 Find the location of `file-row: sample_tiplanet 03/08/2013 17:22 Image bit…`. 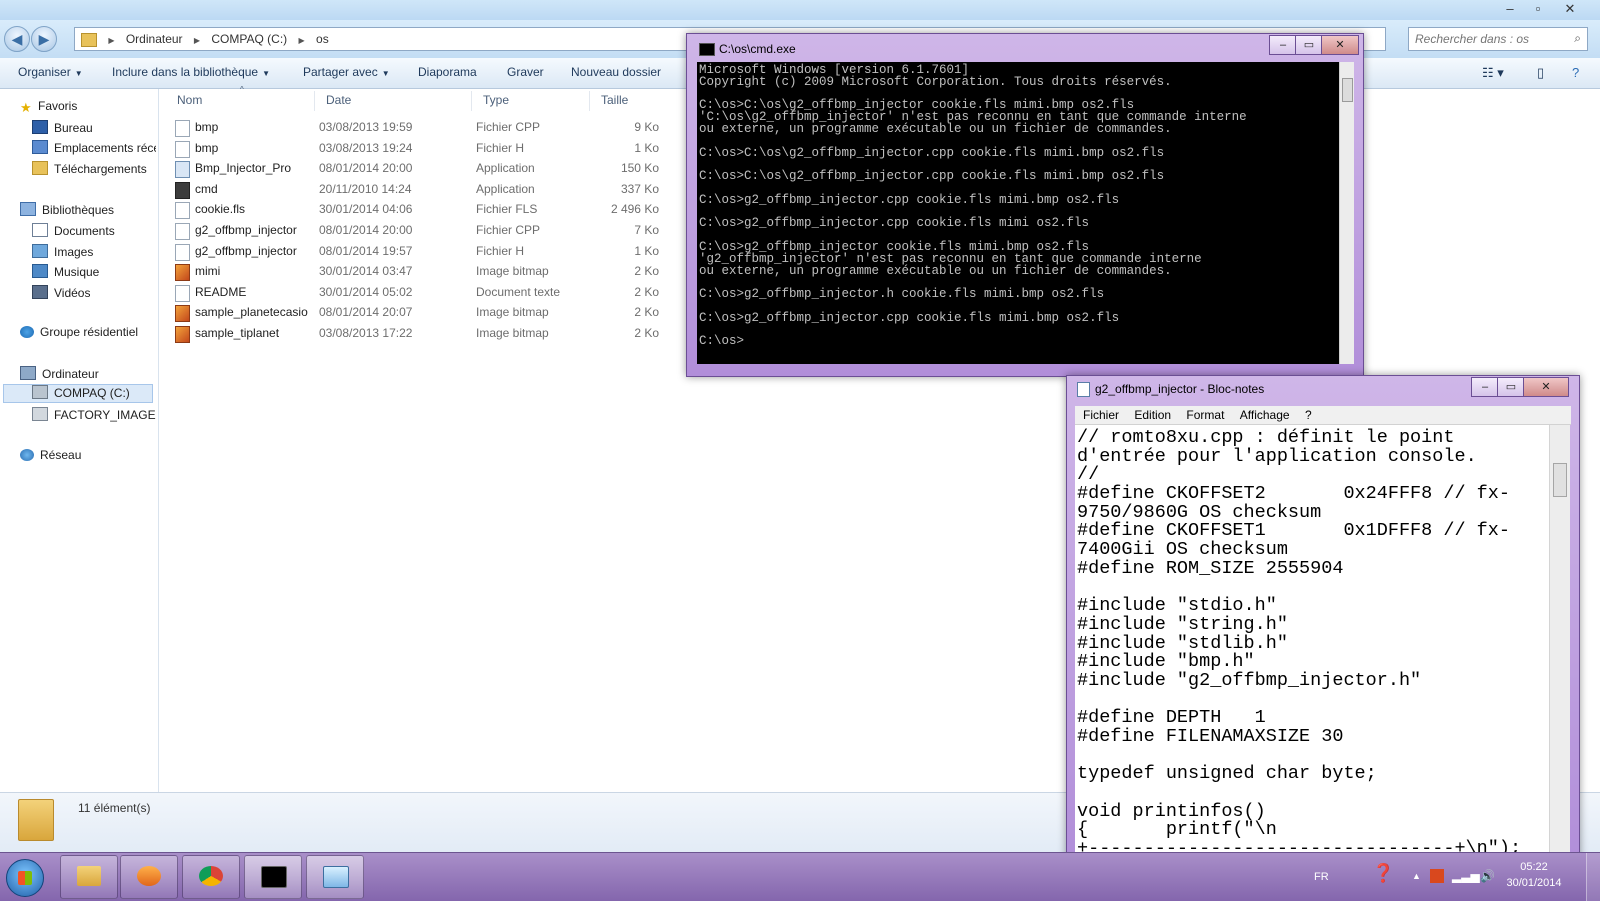

file-row: sample_tiplanet 03/08/2013 17:22 Image bit… is located at coordinates (421, 333).